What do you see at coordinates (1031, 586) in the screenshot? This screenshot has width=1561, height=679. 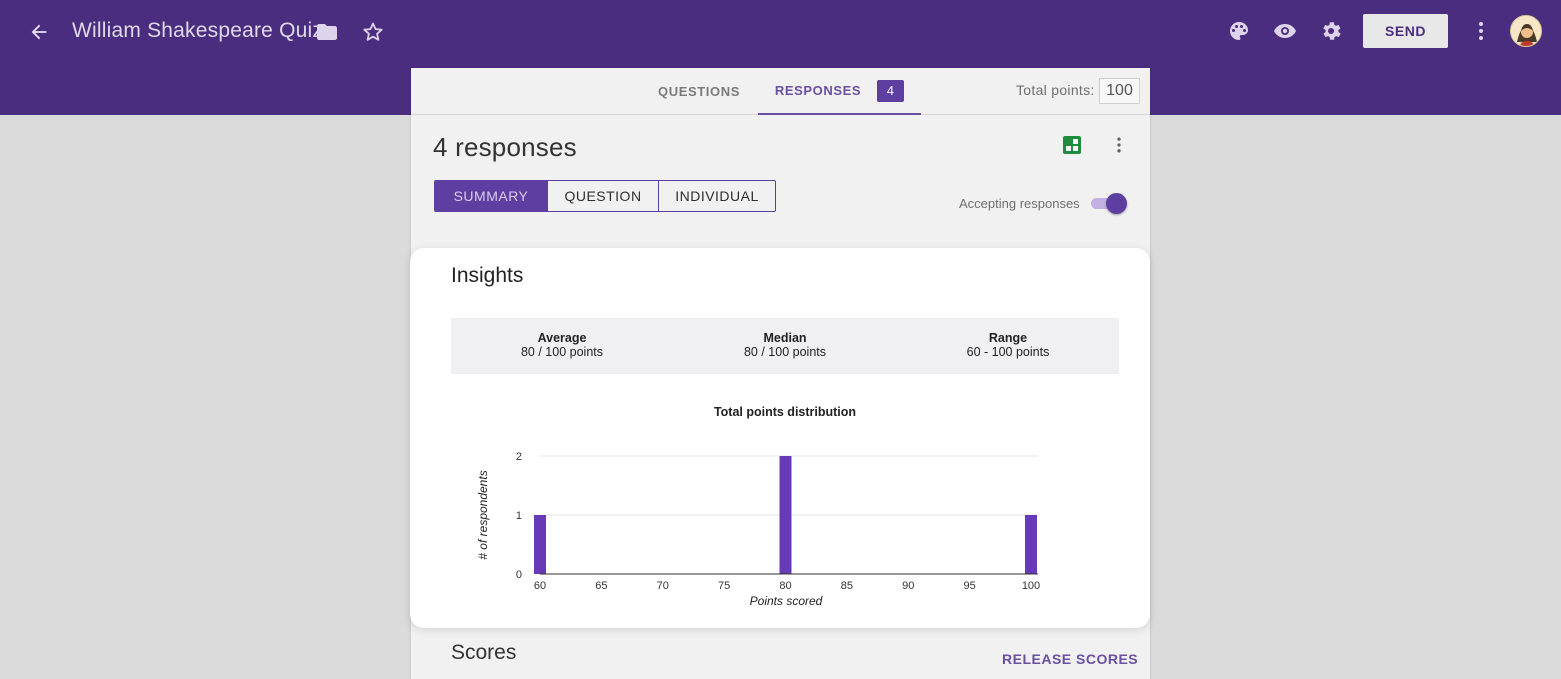 I see `x-tick-label: 100` at bounding box center [1031, 586].